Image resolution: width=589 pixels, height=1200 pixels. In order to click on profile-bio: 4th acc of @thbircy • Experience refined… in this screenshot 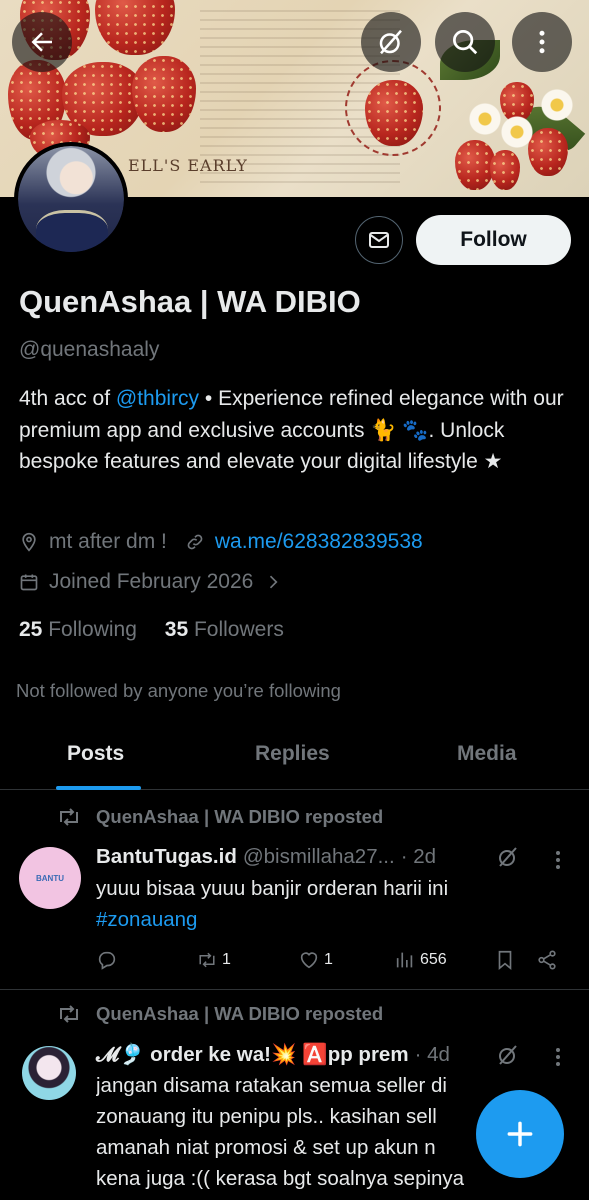, I will do `click(296, 430)`.